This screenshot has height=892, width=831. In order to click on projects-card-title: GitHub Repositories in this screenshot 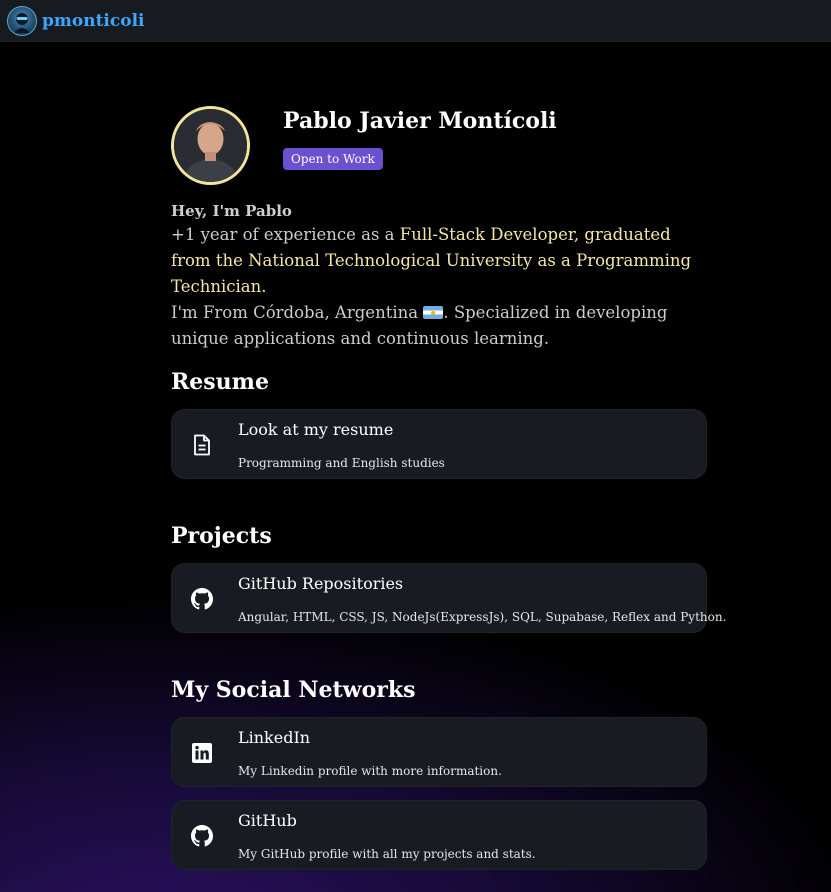, I will do `click(321, 583)`.